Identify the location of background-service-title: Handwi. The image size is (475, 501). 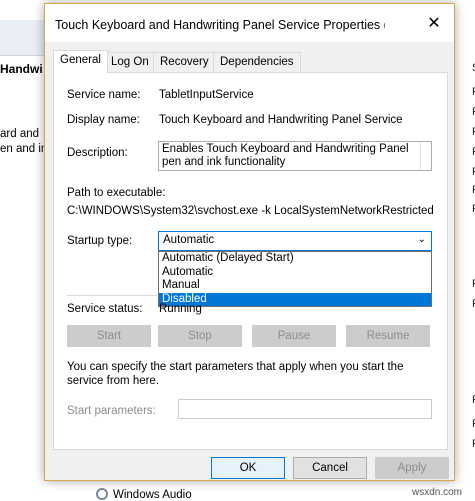
(21, 69).